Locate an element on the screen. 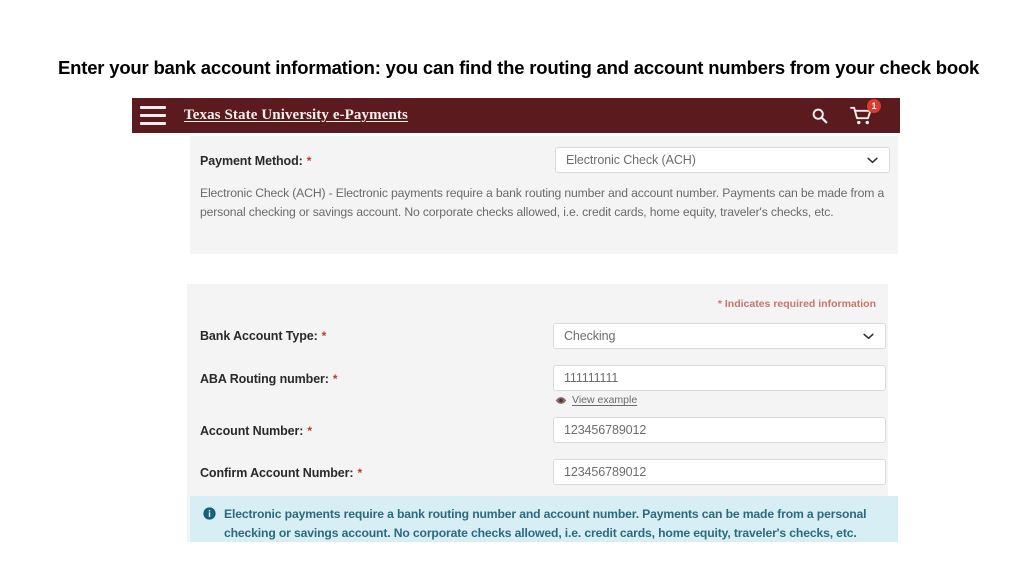 The height and width of the screenshot is (576, 1024). confirm-account-number-label: Confirm Account Number: is located at coordinates (277, 473).